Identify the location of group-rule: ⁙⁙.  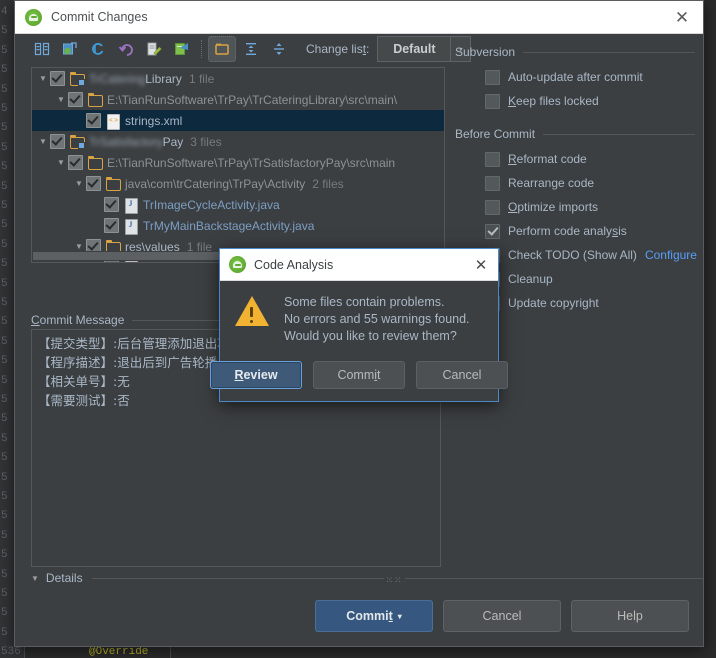
(397, 580).